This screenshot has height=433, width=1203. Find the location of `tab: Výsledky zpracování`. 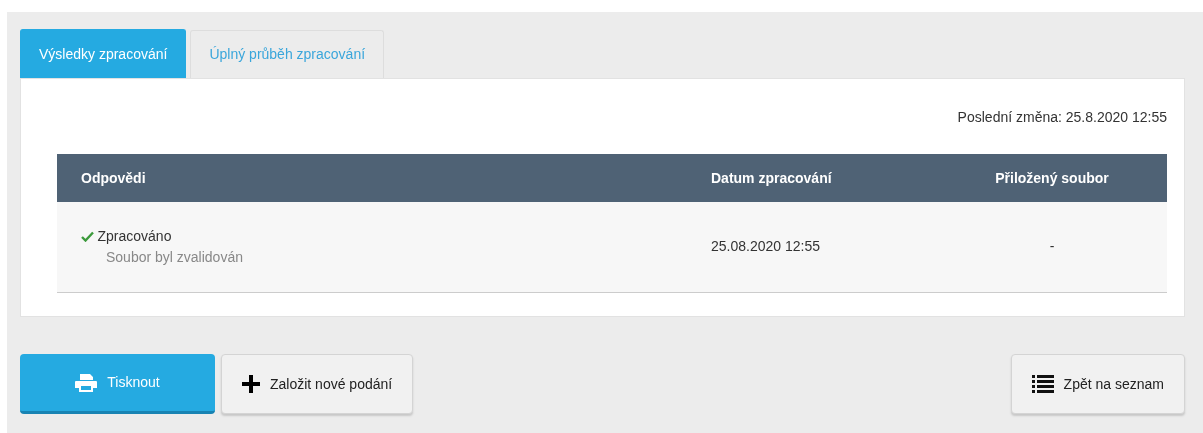

tab: Výsledky zpracování is located at coordinates (103, 53).